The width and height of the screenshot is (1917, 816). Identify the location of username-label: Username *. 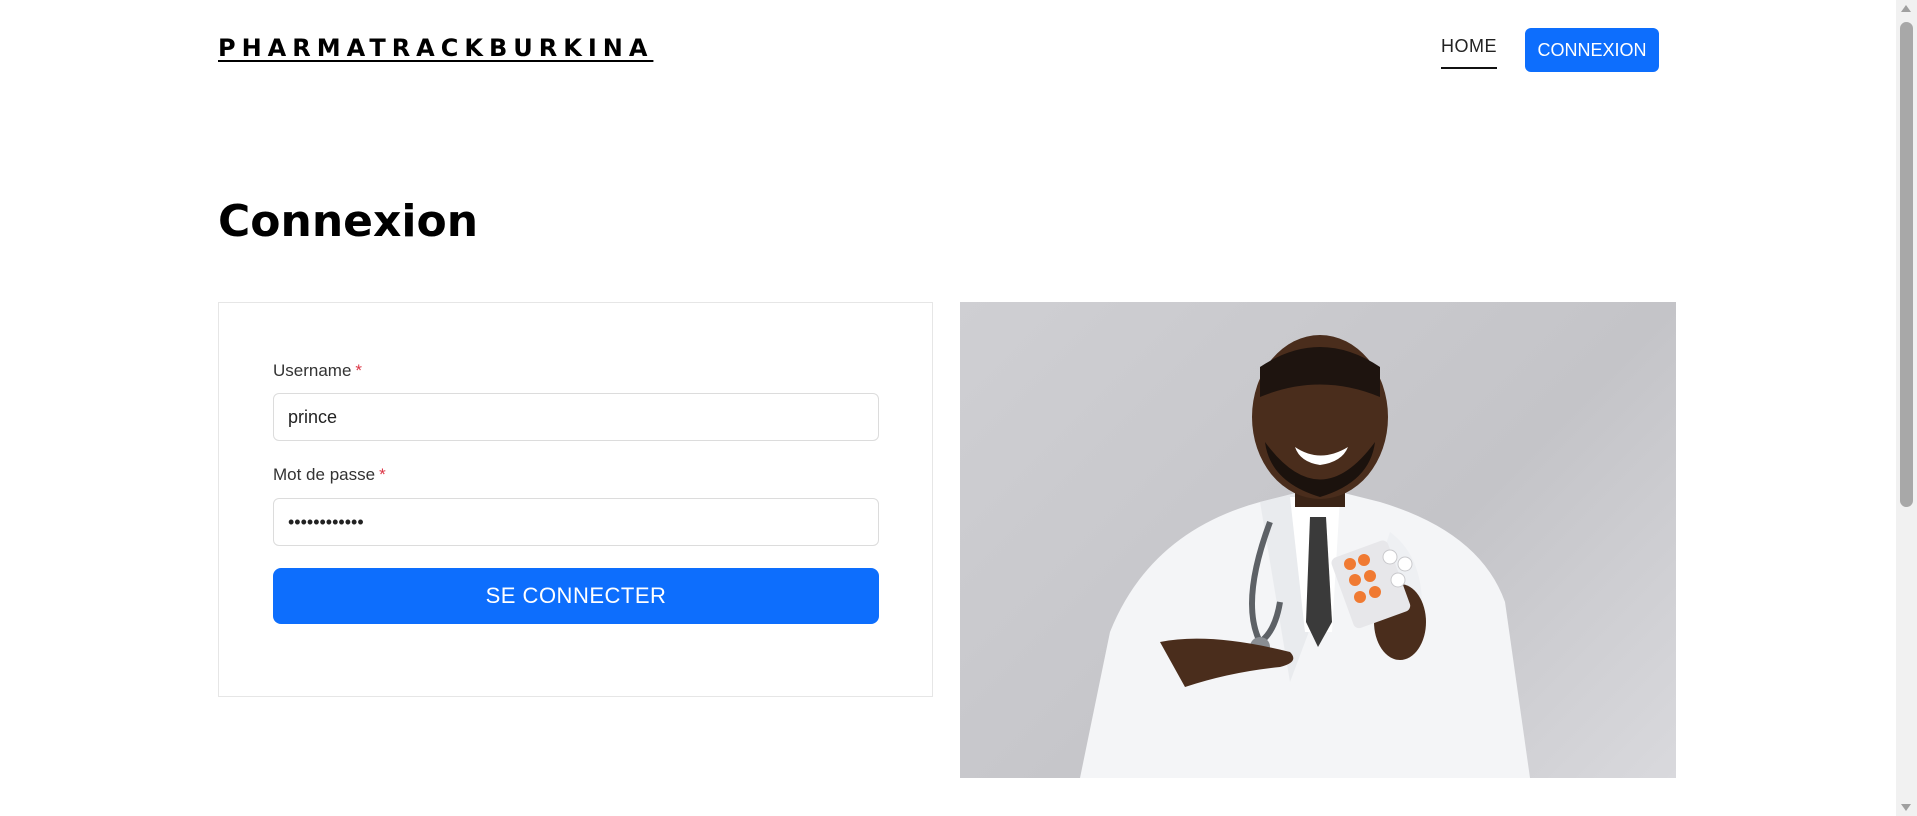
(317, 371).